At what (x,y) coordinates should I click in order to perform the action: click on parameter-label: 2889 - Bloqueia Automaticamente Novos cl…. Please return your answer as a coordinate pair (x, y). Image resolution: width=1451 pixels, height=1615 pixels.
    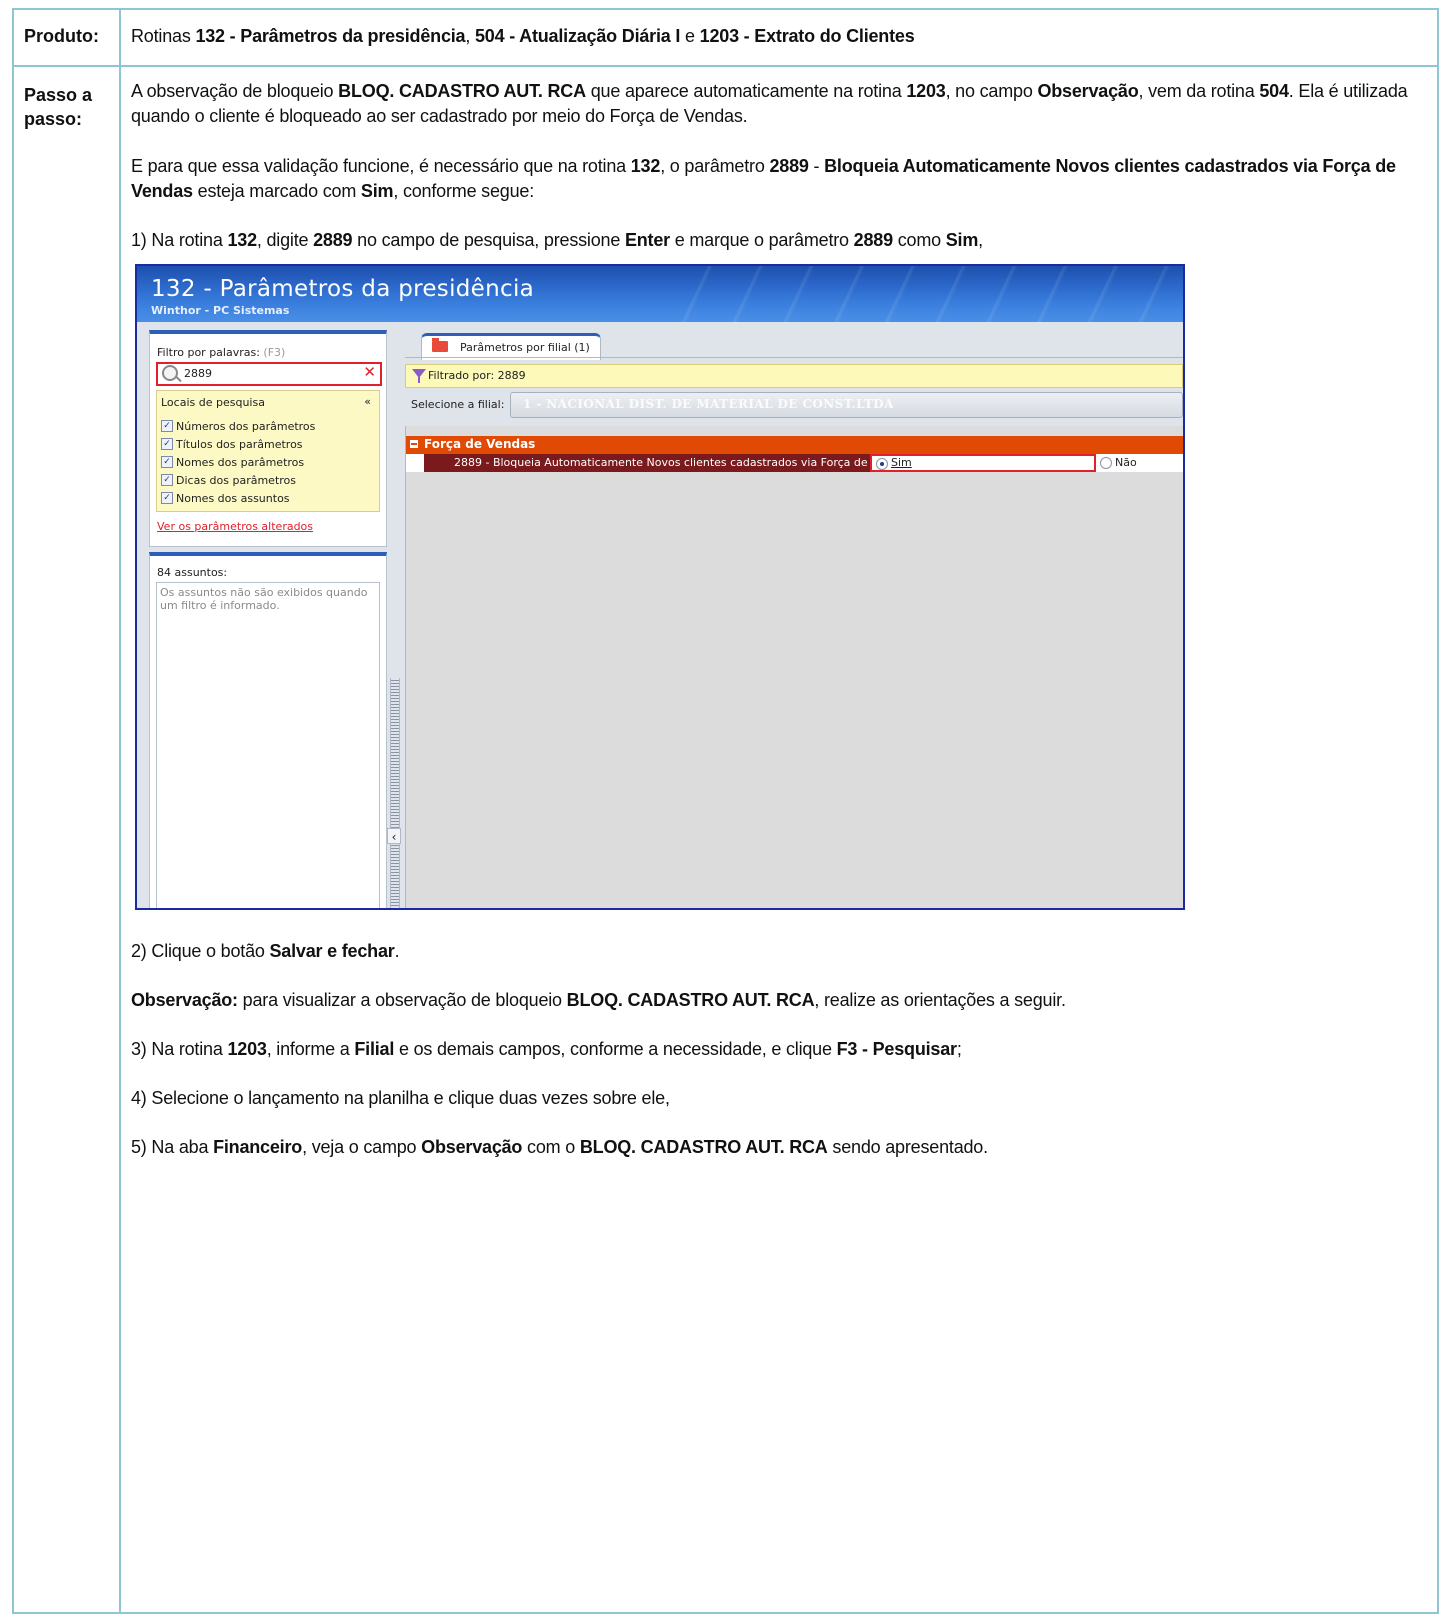
    Looking at the image, I should click on (647, 463).